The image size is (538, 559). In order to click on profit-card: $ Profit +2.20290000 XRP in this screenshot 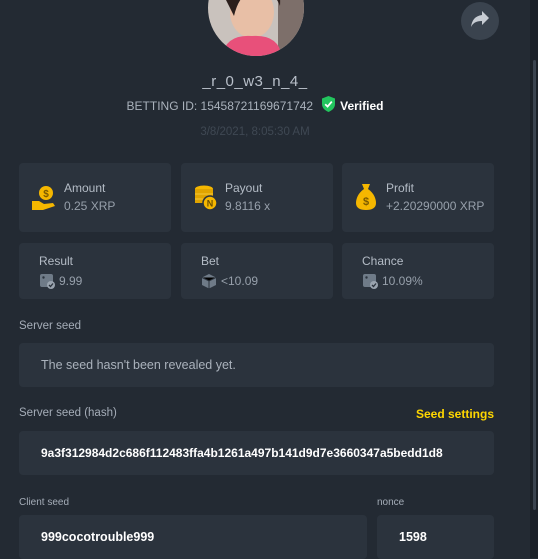, I will do `click(418, 197)`.